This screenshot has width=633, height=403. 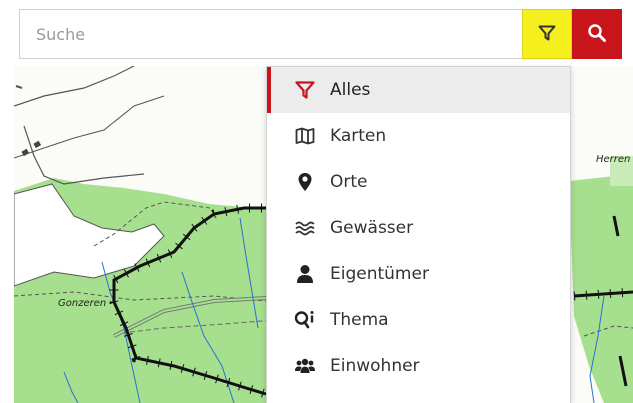 What do you see at coordinates (418, 90) in the screenshot?
I see `filter-option-alles: Alles` at bounding box center [418, 90].